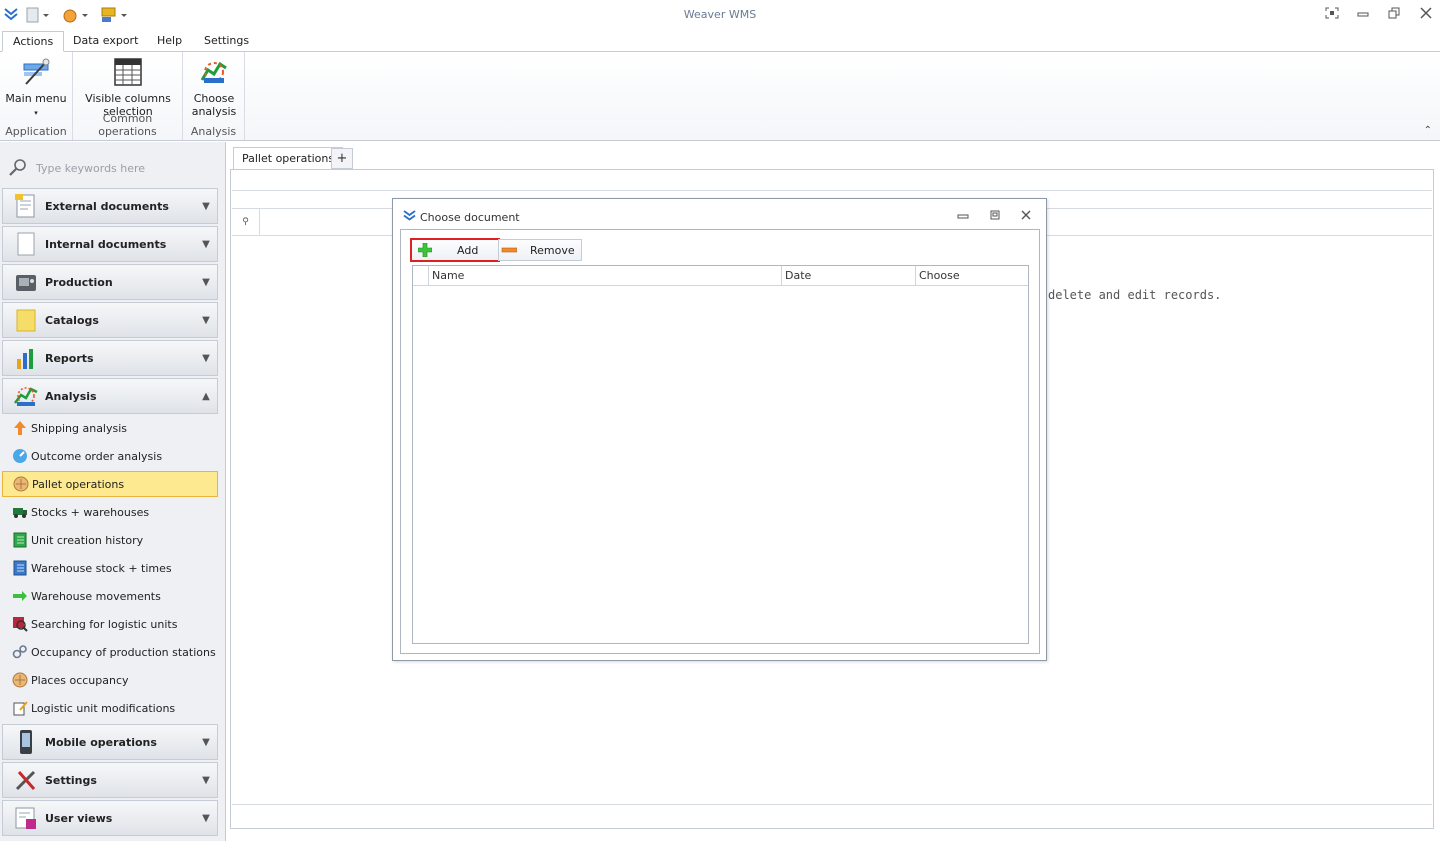  What do you see at coordinates (1426, 15) in the screenshot?
I see `close-icon` at bounding box center [1426, 15].